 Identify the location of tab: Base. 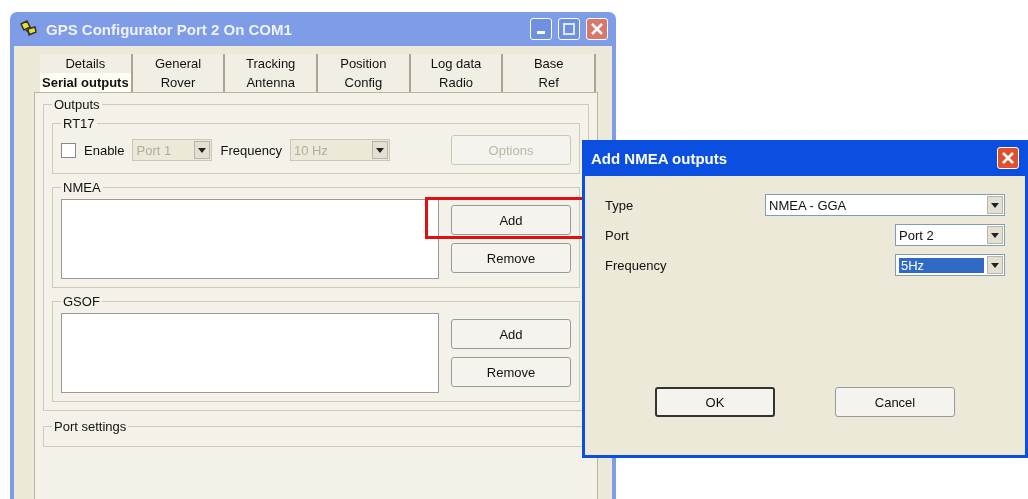
(550, 63).